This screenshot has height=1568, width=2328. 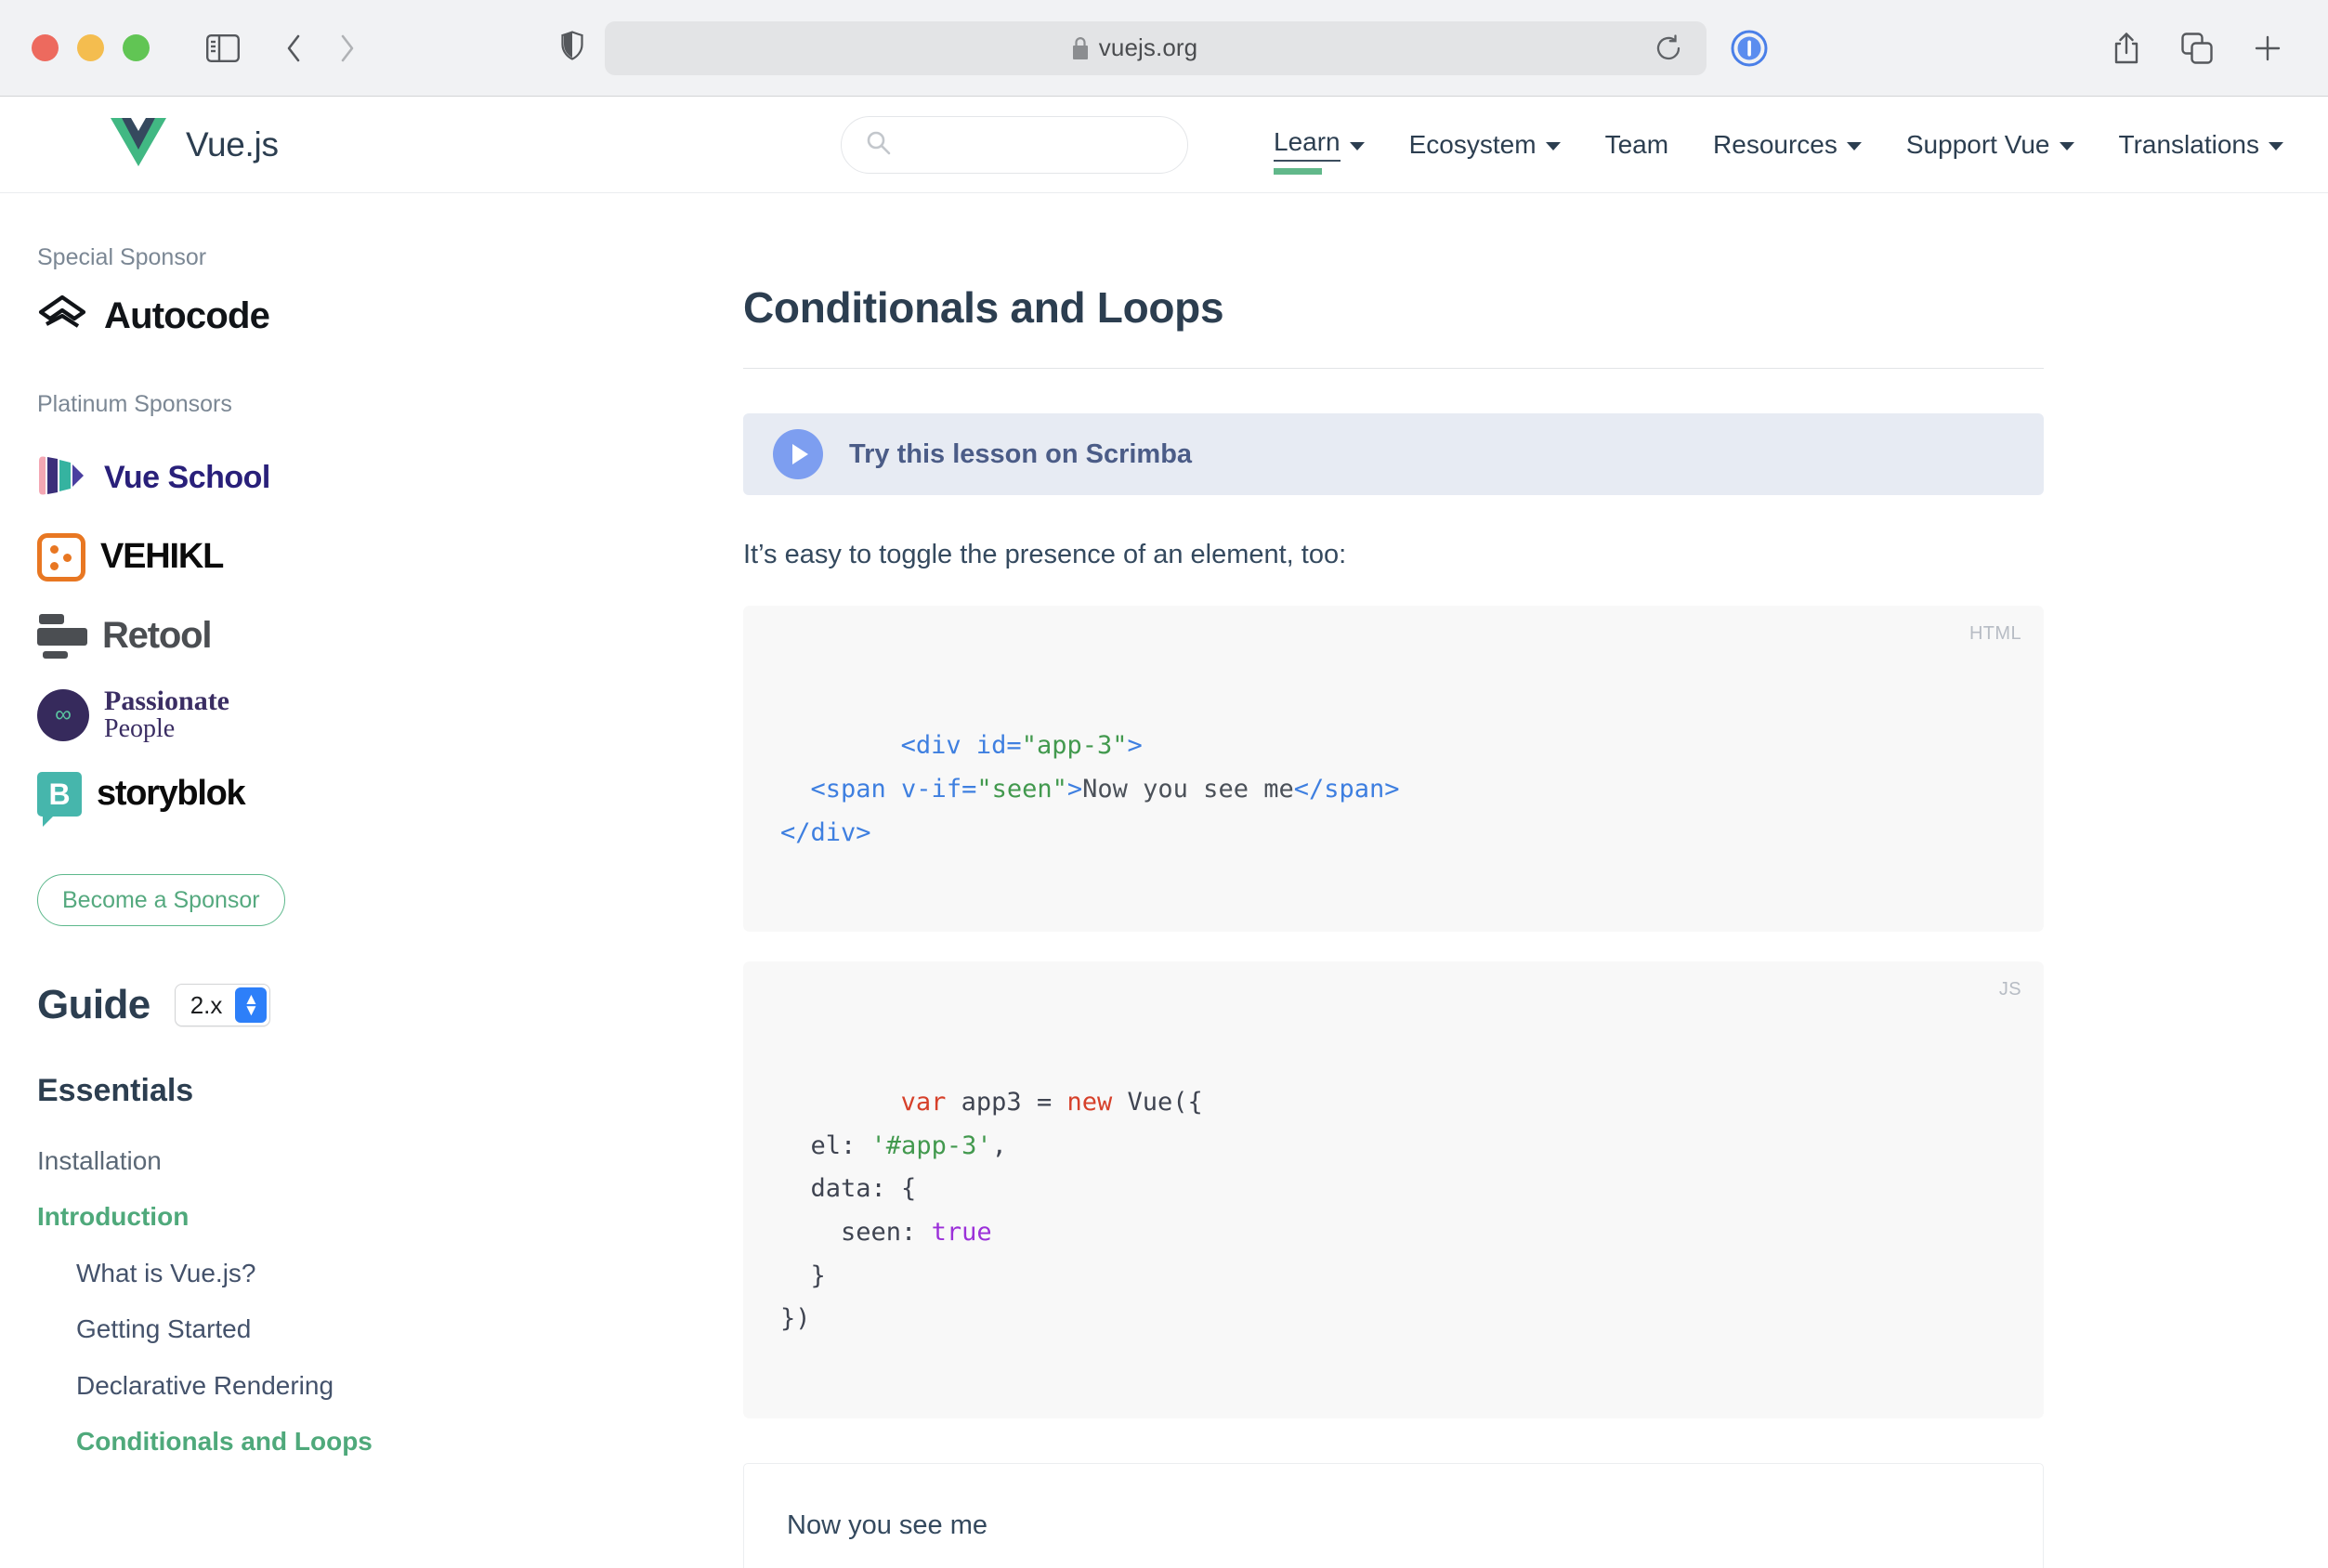 I want to click on infinity-mark: ∞, so click(x=64, y=714).